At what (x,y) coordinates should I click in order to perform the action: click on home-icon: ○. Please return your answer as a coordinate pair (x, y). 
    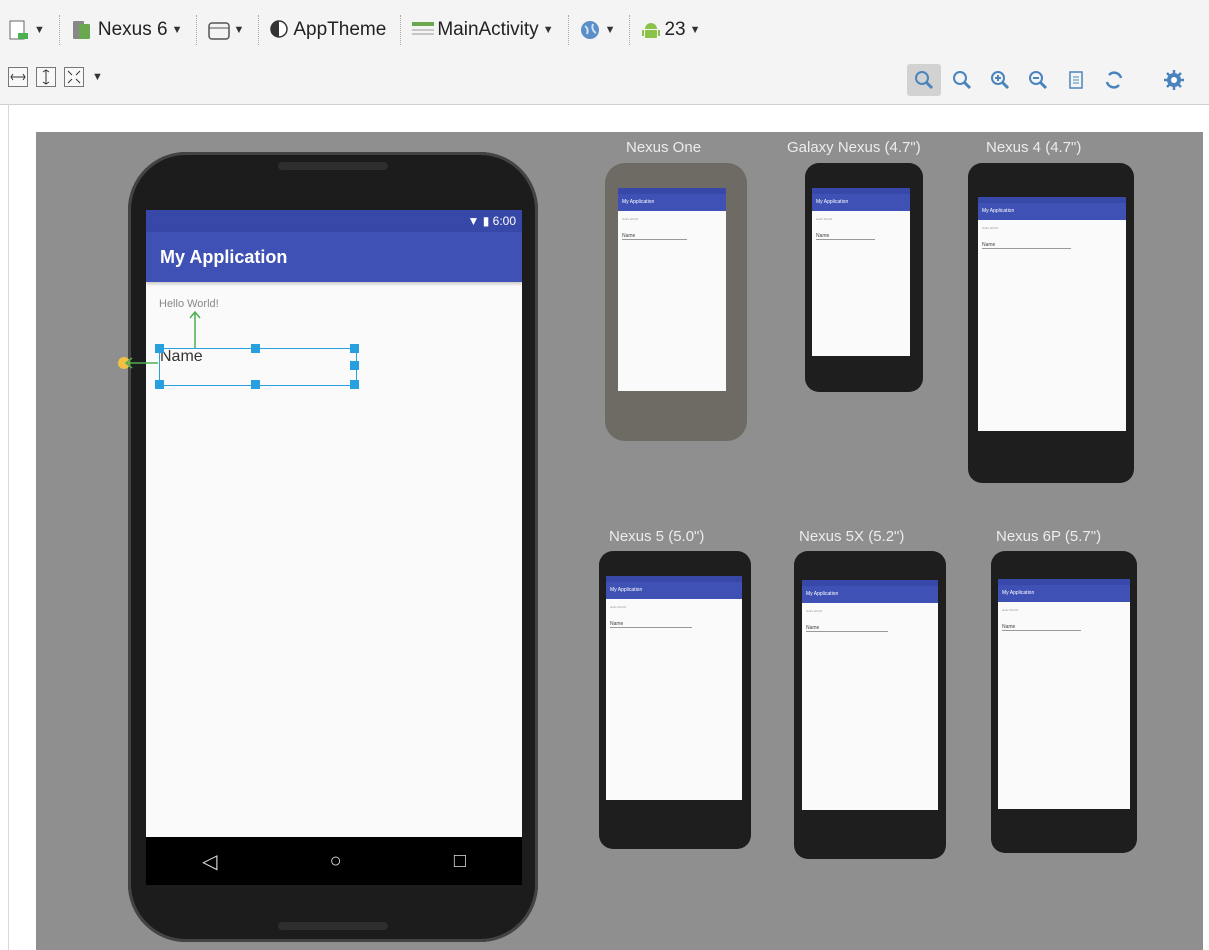
    Looking at the image, I should click on (336, 861).